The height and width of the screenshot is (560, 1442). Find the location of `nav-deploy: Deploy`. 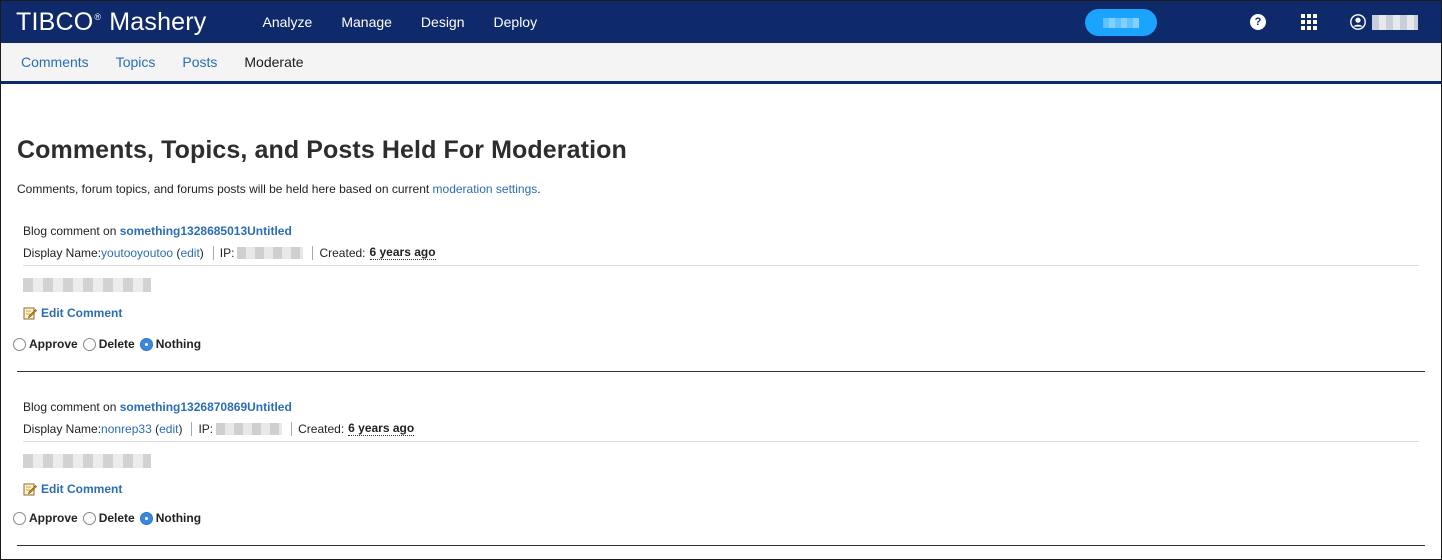

nav-deploy: Deploy is located at coordinates (516, 22).